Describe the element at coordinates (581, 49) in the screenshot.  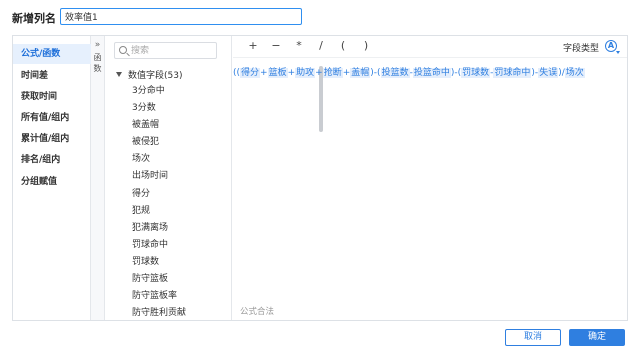
I see `field-type-label: 字段类型` at that location.